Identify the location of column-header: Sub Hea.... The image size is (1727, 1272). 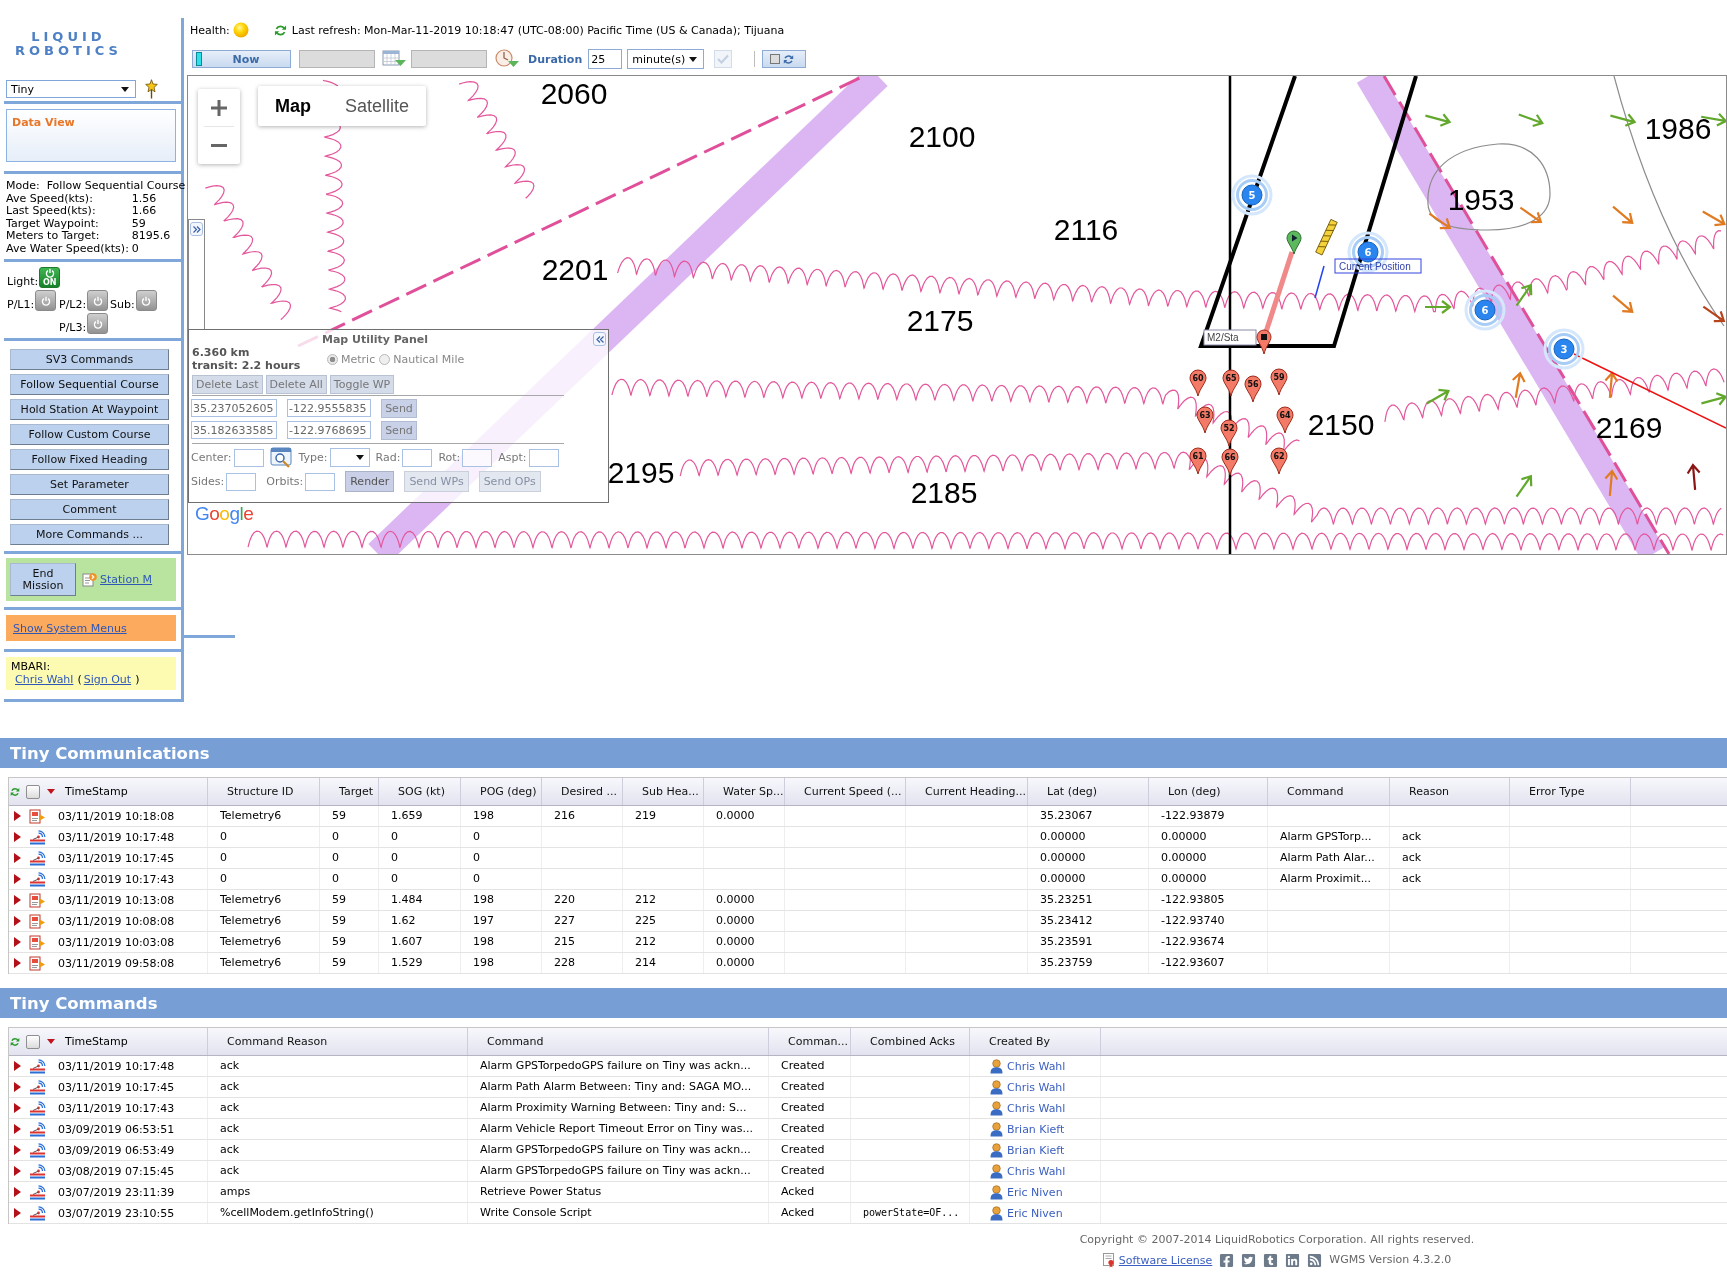
(663, 791).